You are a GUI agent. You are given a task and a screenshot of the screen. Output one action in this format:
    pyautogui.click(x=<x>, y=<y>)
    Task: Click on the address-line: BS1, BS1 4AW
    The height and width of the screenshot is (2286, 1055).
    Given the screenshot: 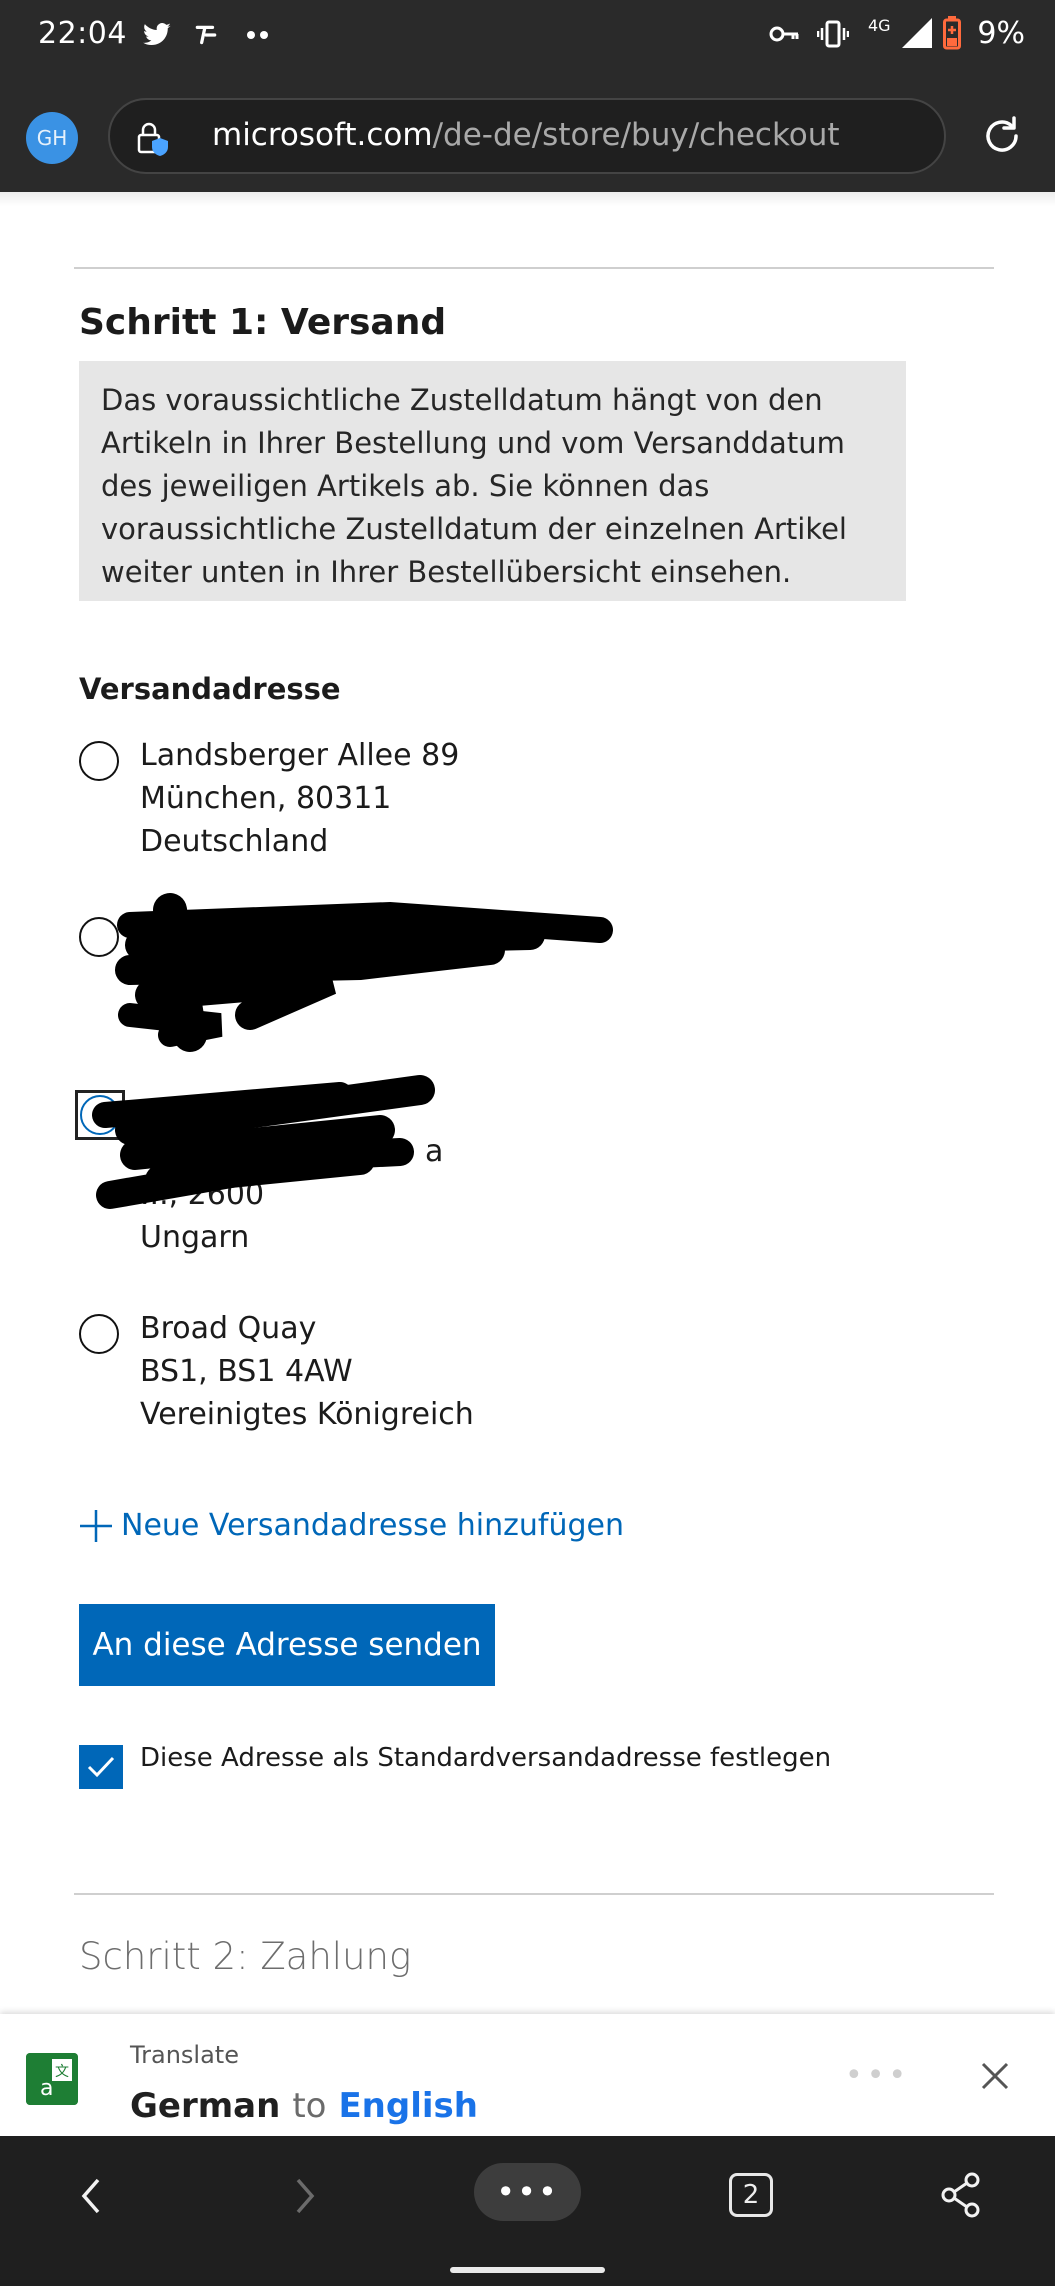 What is the action you would take?
    pyautogui.click(x=246, y=1371)
    